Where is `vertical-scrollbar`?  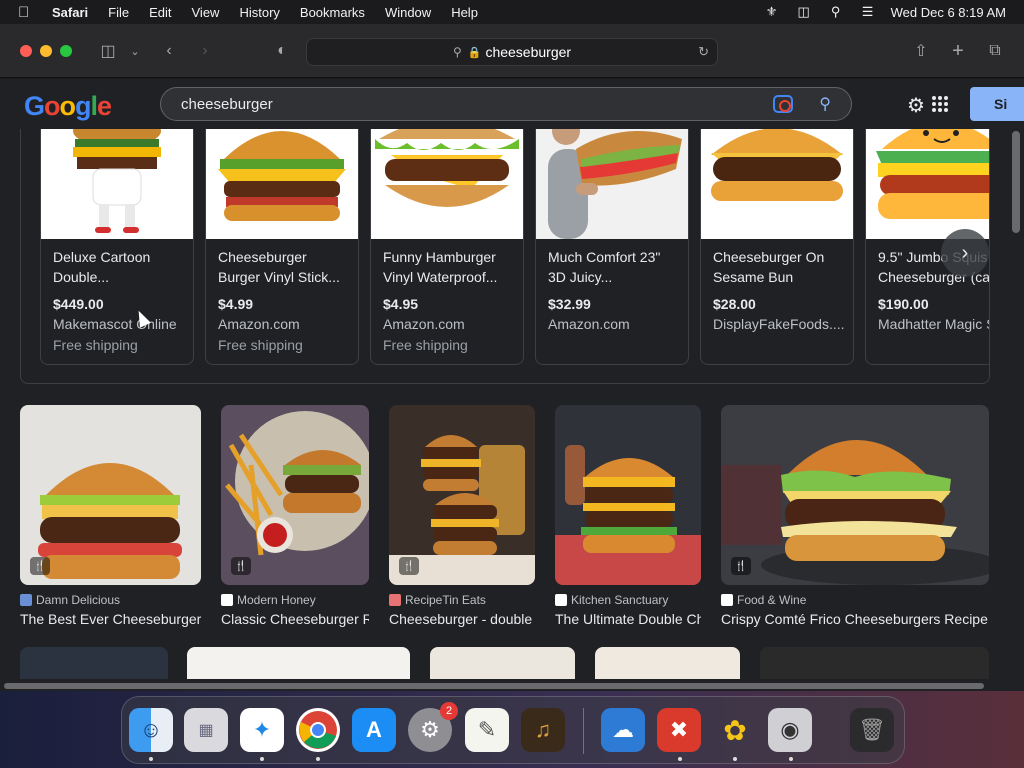 vertical-scrollbar is located at coordinates (1016, 182).